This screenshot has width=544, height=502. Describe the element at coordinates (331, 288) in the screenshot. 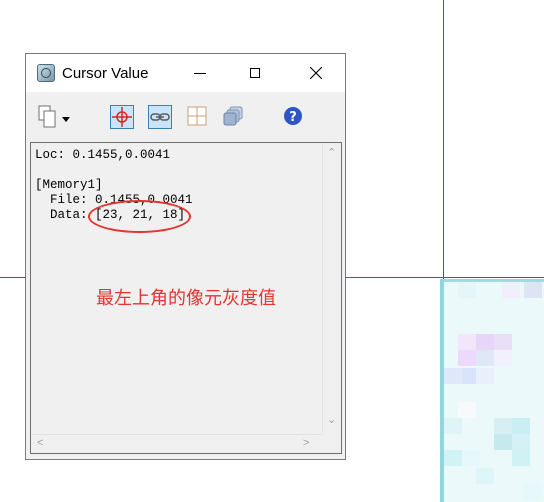

I see `vertical-scrollbar: ⌃ ⌄` at that location.